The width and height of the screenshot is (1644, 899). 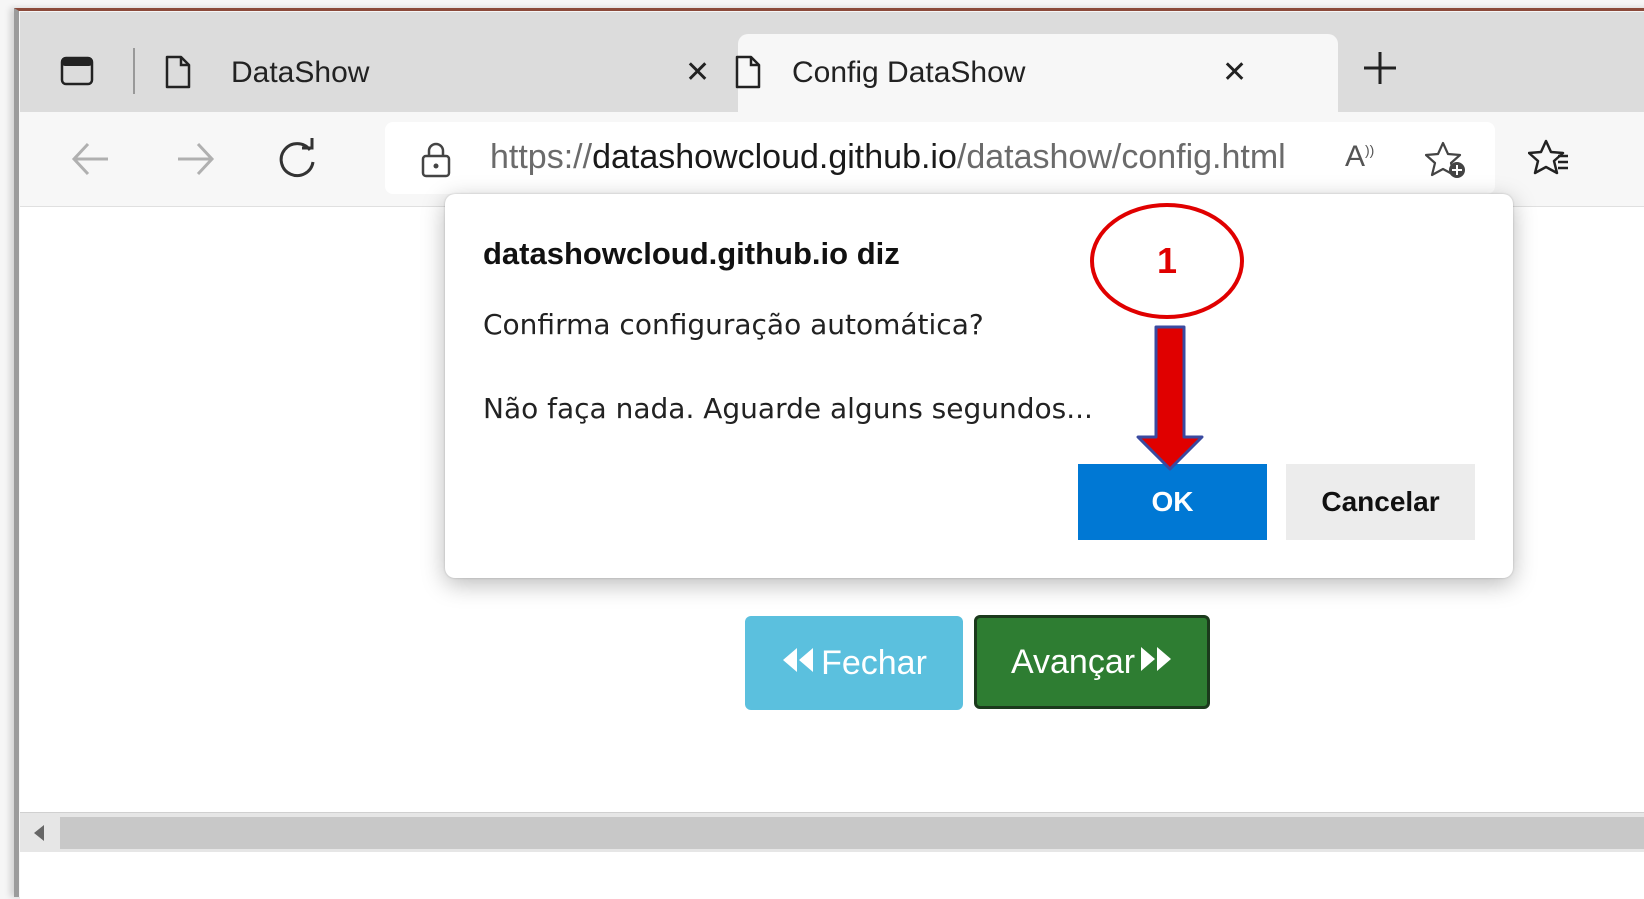 I want to click on fechar-button: Fechar, so click(x=854, y=663).